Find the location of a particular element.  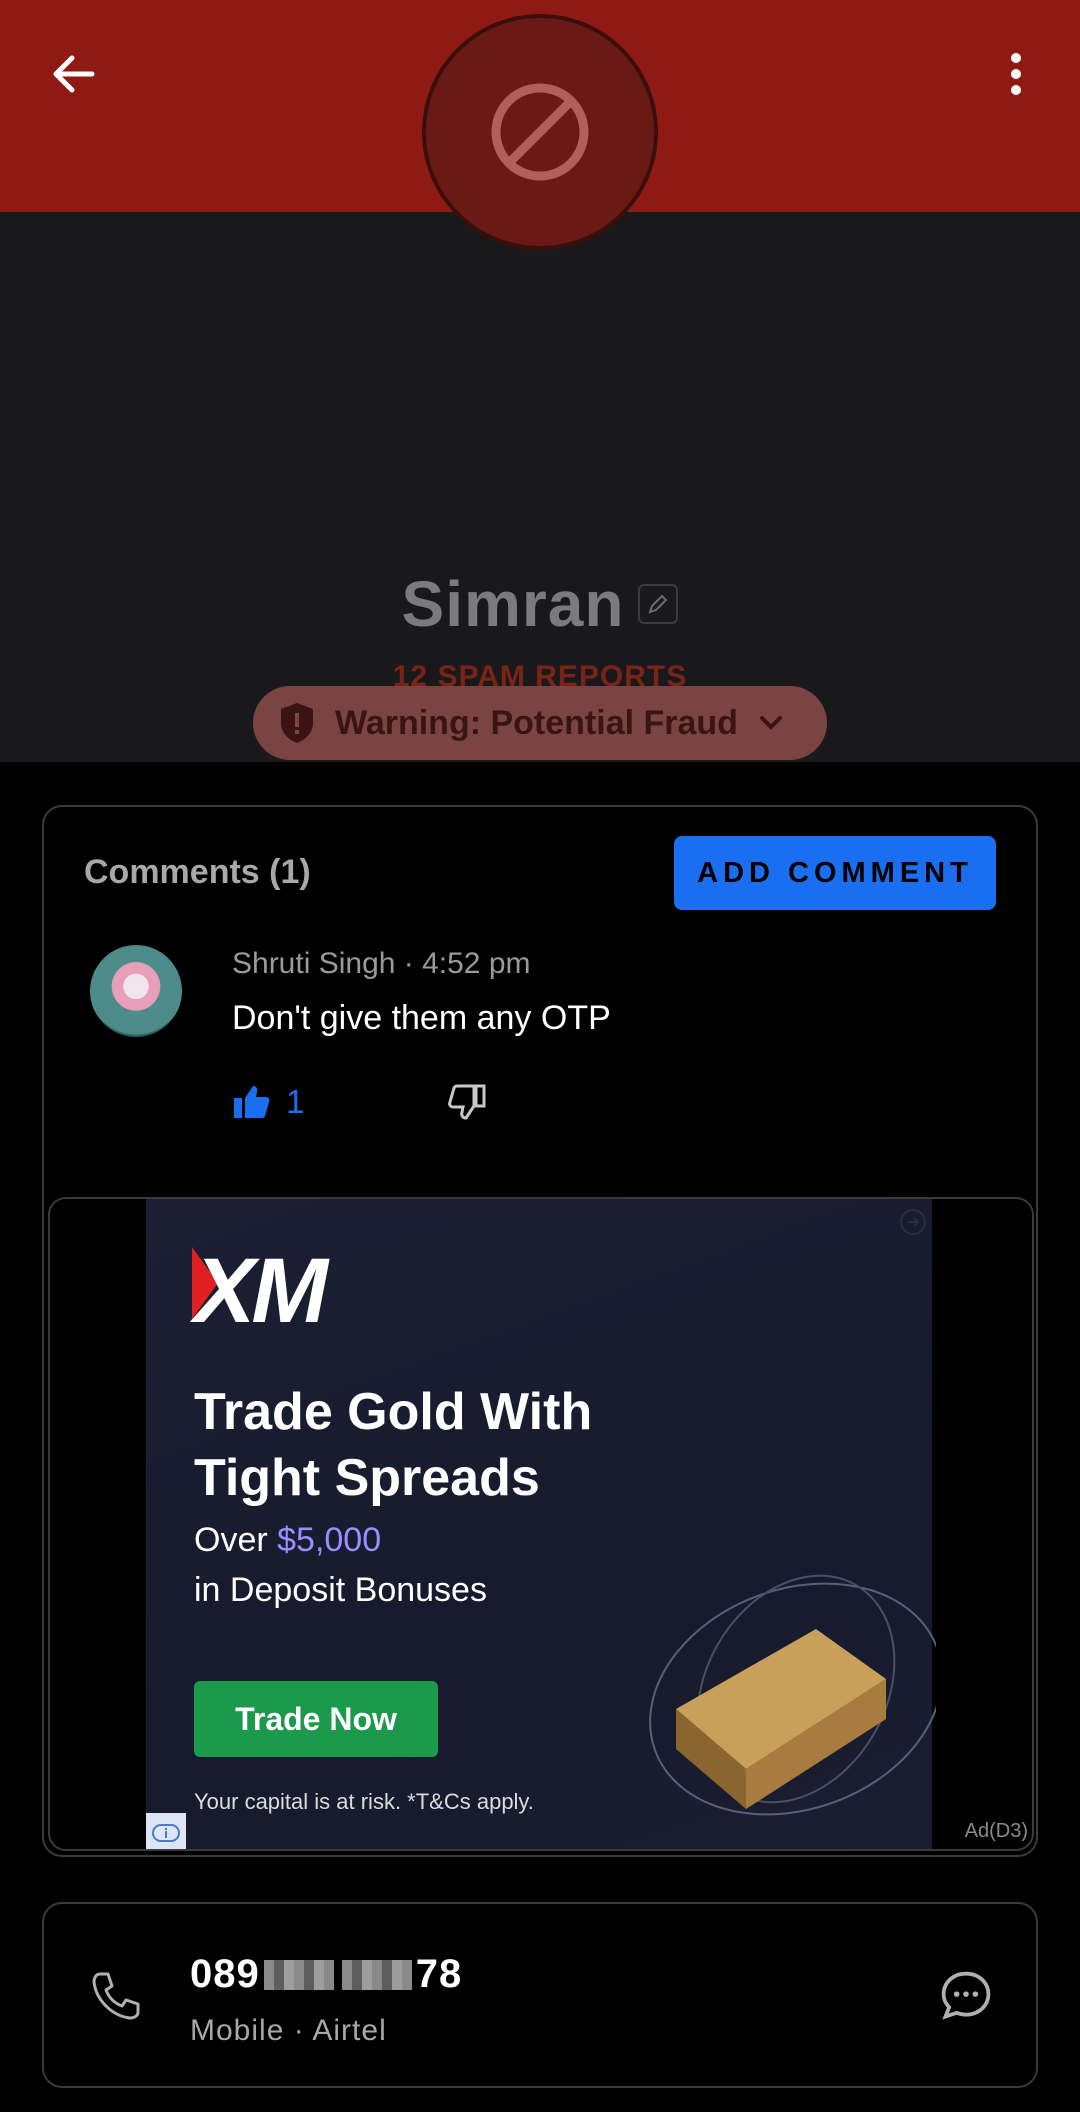

gold-bar-image is located at coordinates (792, 1695).